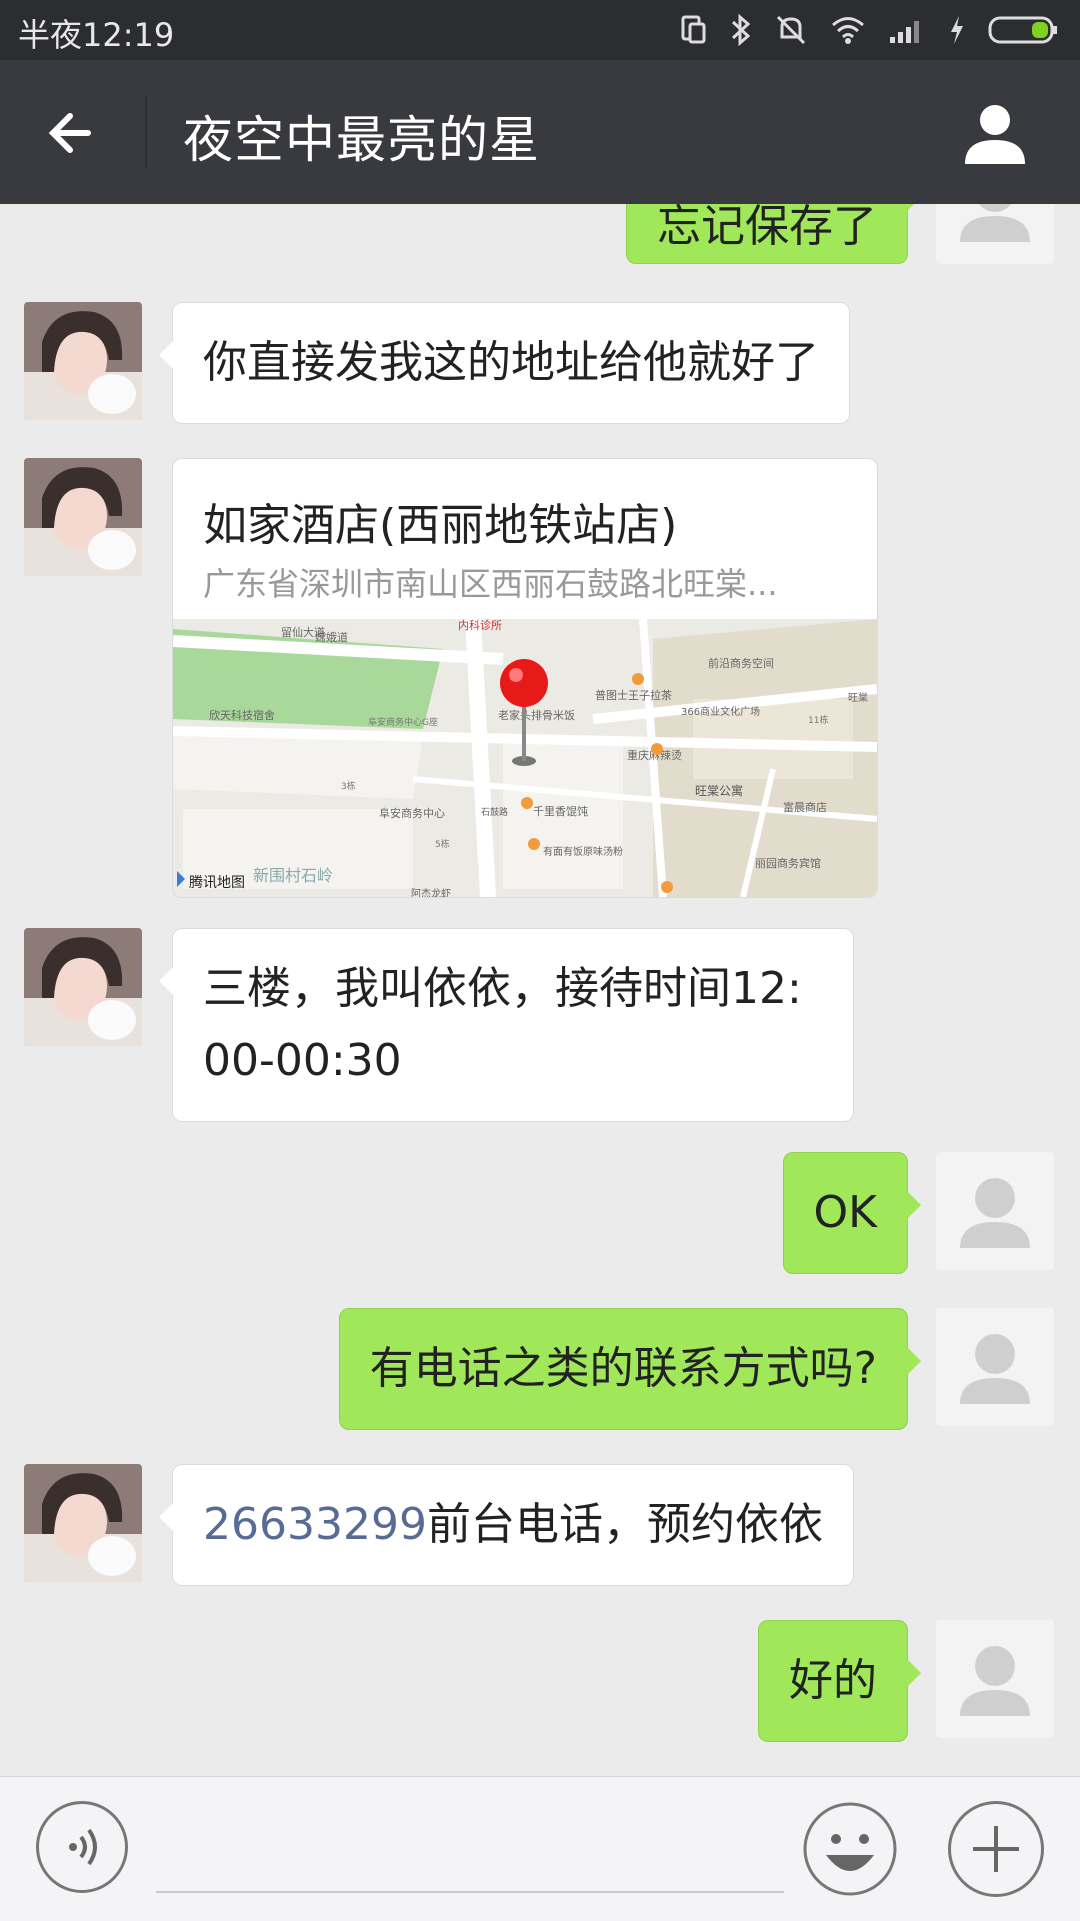 This screenshot has width=1080, height=1921. What do you see at coordinates (470, 1845) in the screenshot?
I see `message-input` at bounding box center [470, 1845].